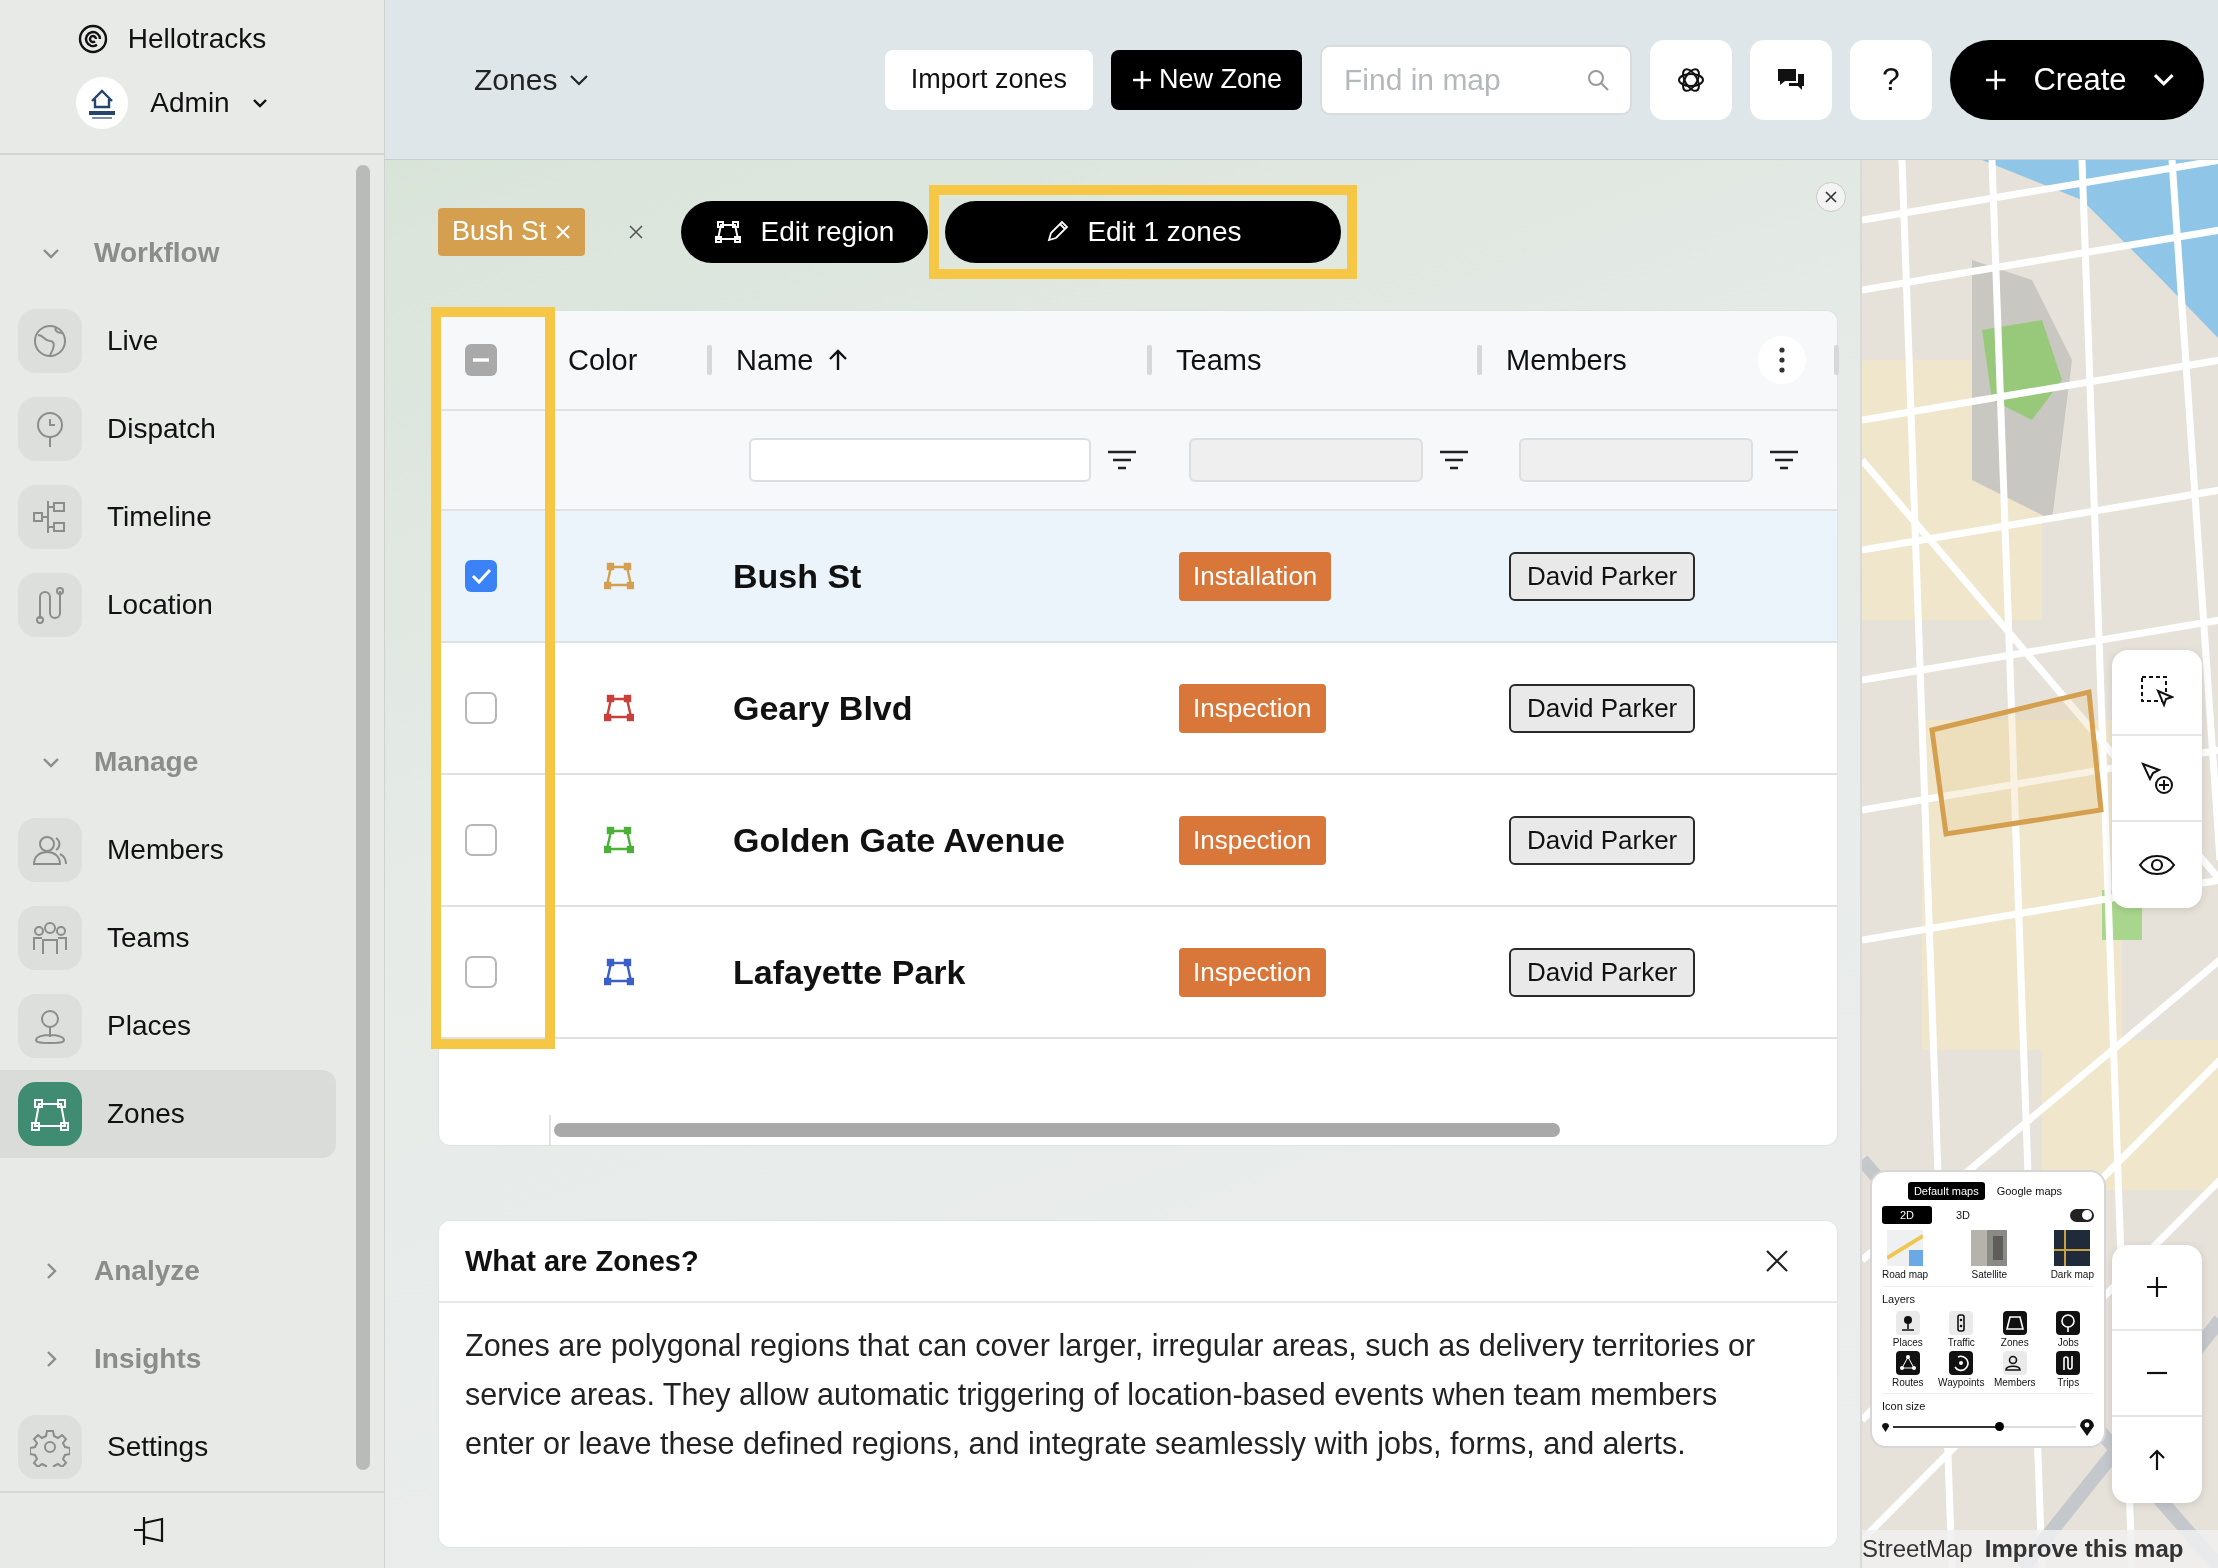 The image size is (2218, 1568). I want to click on polygon-icon, so click(727, 231).